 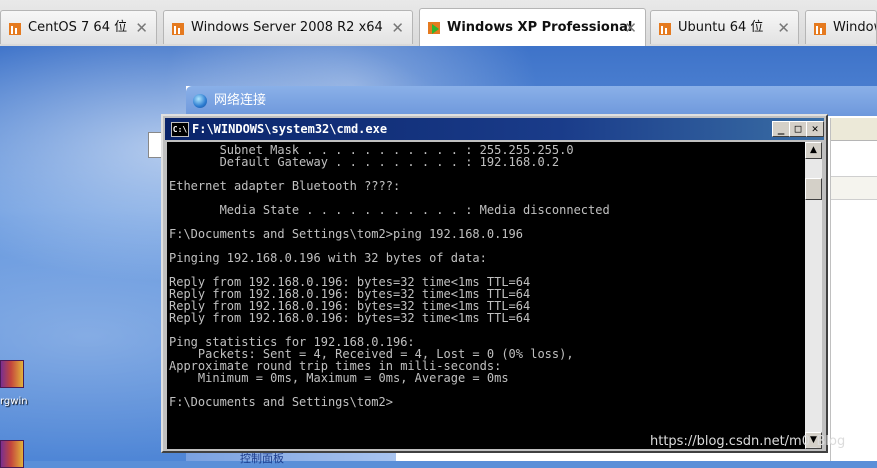 I want to click on scroll-up-button: ▲, so click(x=813, y=150).